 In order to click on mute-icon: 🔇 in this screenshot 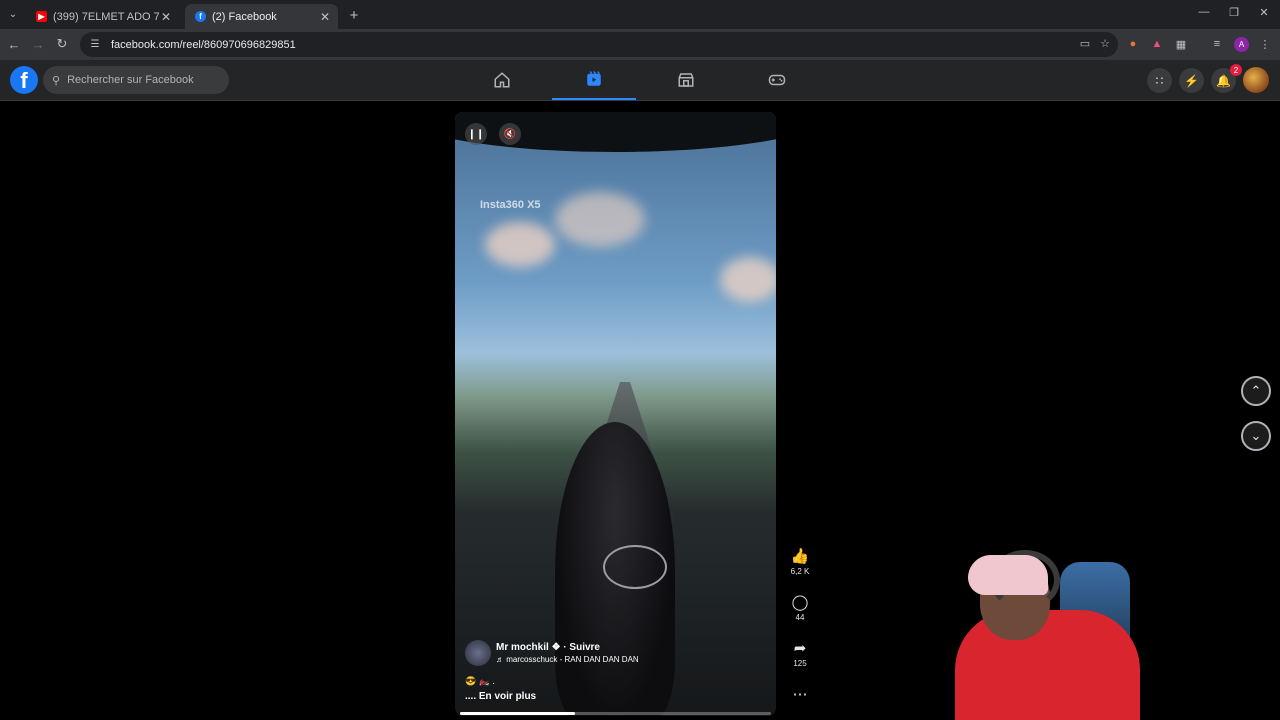, I will do `click(510, 134)`.